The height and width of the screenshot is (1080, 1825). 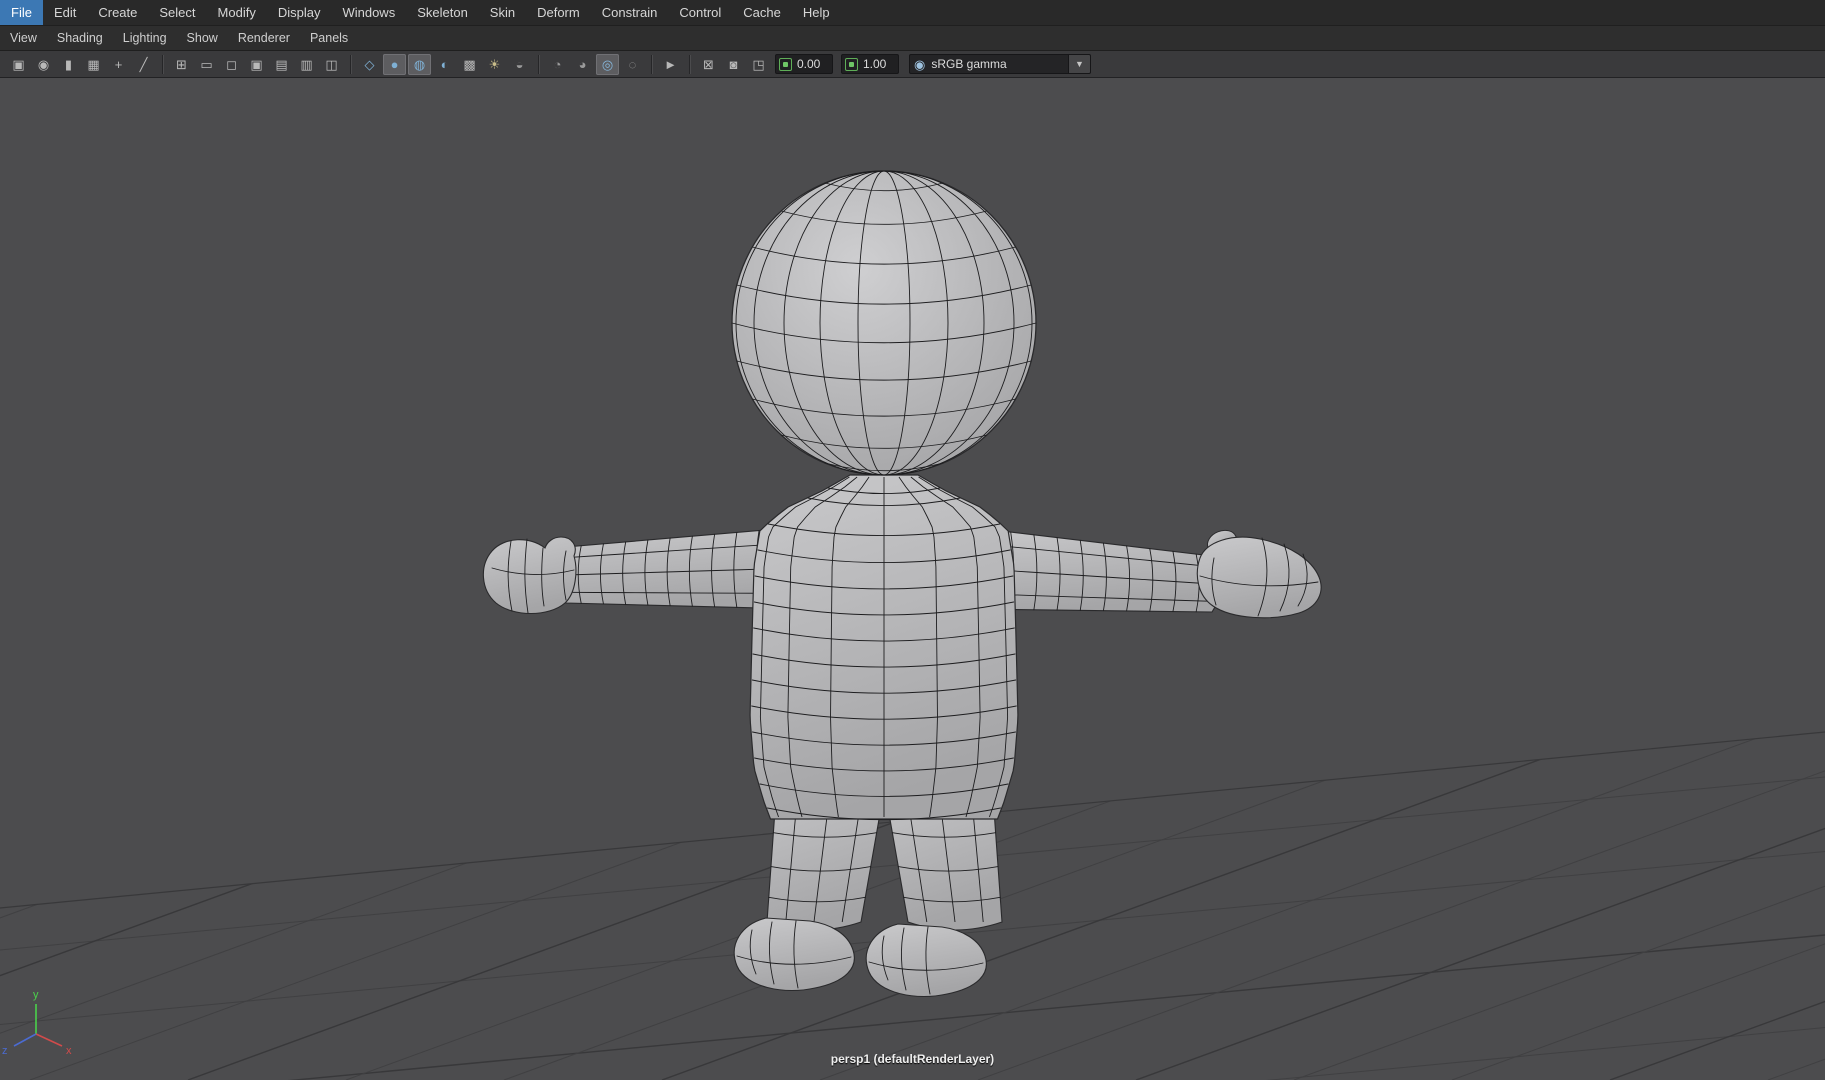 I want to click on view-transform-icon: ◉, so click(x=920, y=64).